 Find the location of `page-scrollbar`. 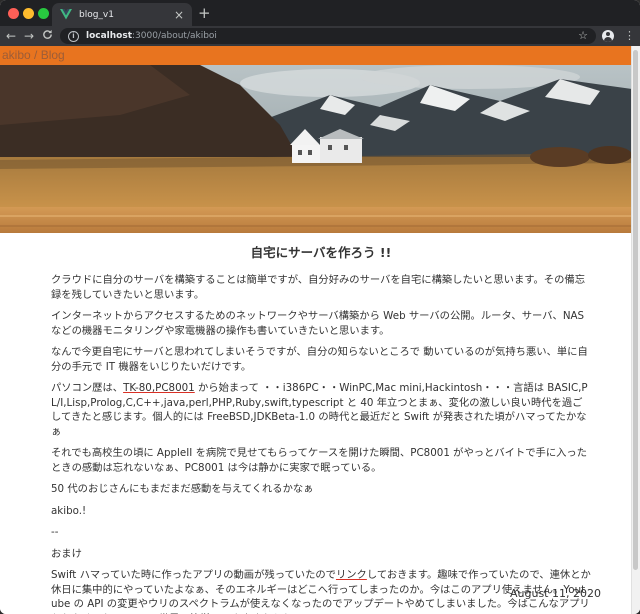

page-scrollbar is located at coordinates (635, 330).